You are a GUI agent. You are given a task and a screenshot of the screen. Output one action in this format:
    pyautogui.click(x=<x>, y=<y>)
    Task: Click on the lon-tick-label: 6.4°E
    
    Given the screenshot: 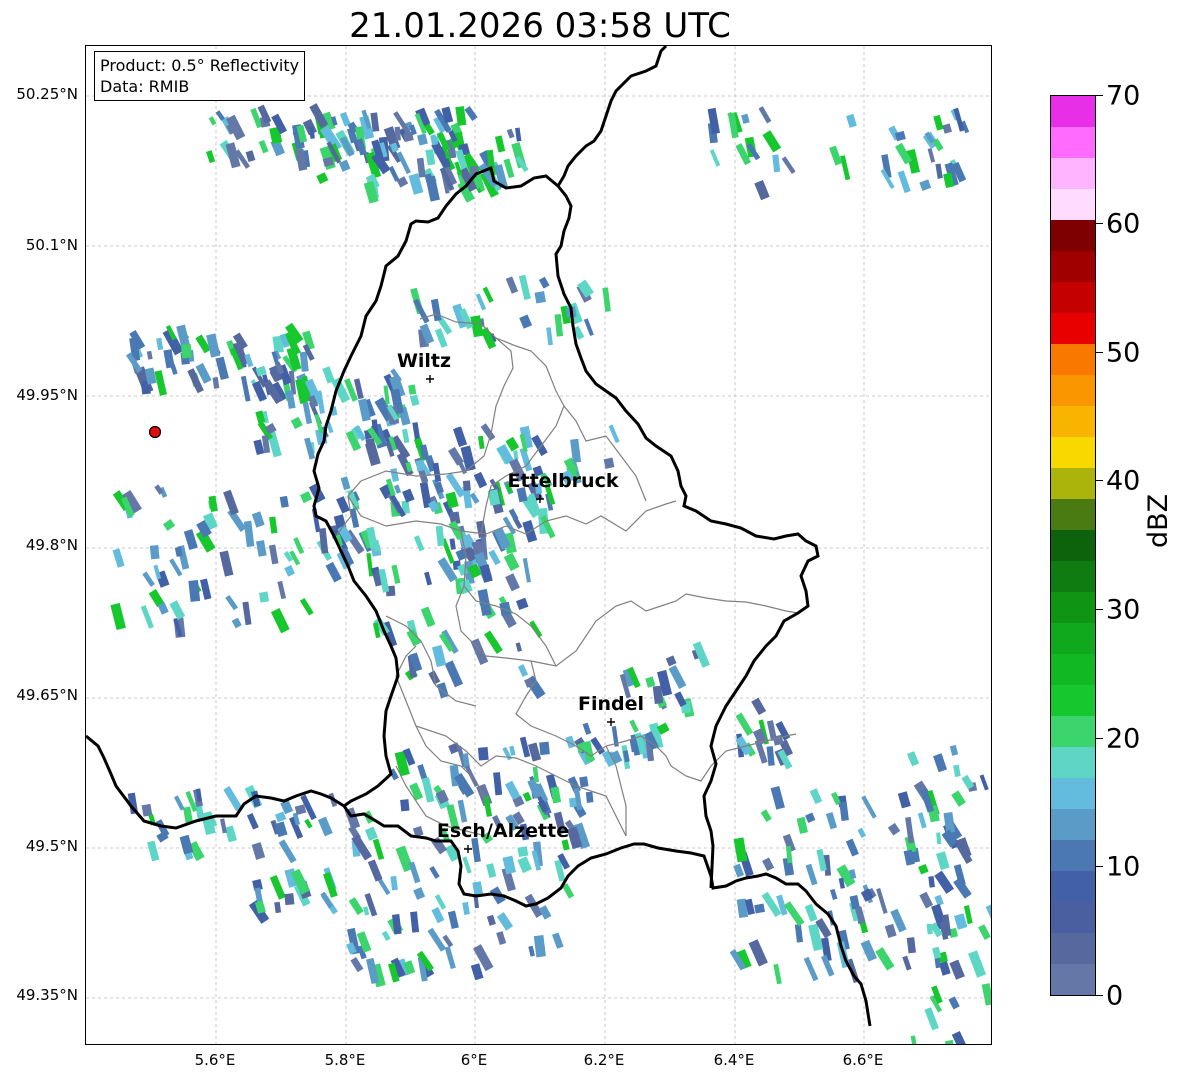 What is the action you would take?
    pyautogui.click(x=734, y=1060)
    